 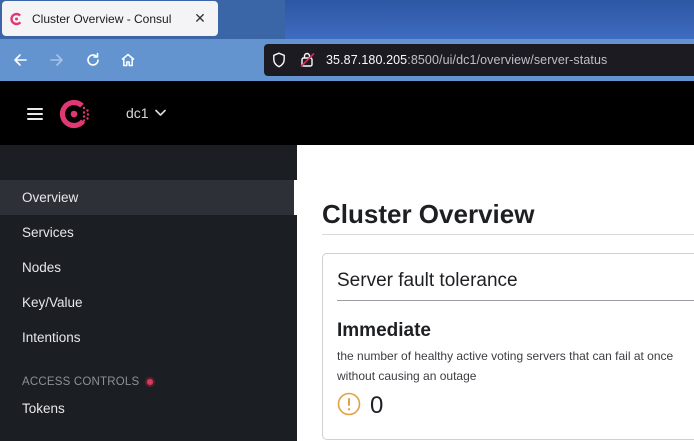 What do you see at coordinates (16, 18) in the screenshot?
I see `consul-favicon-icon` at bounding box center [16, 18].